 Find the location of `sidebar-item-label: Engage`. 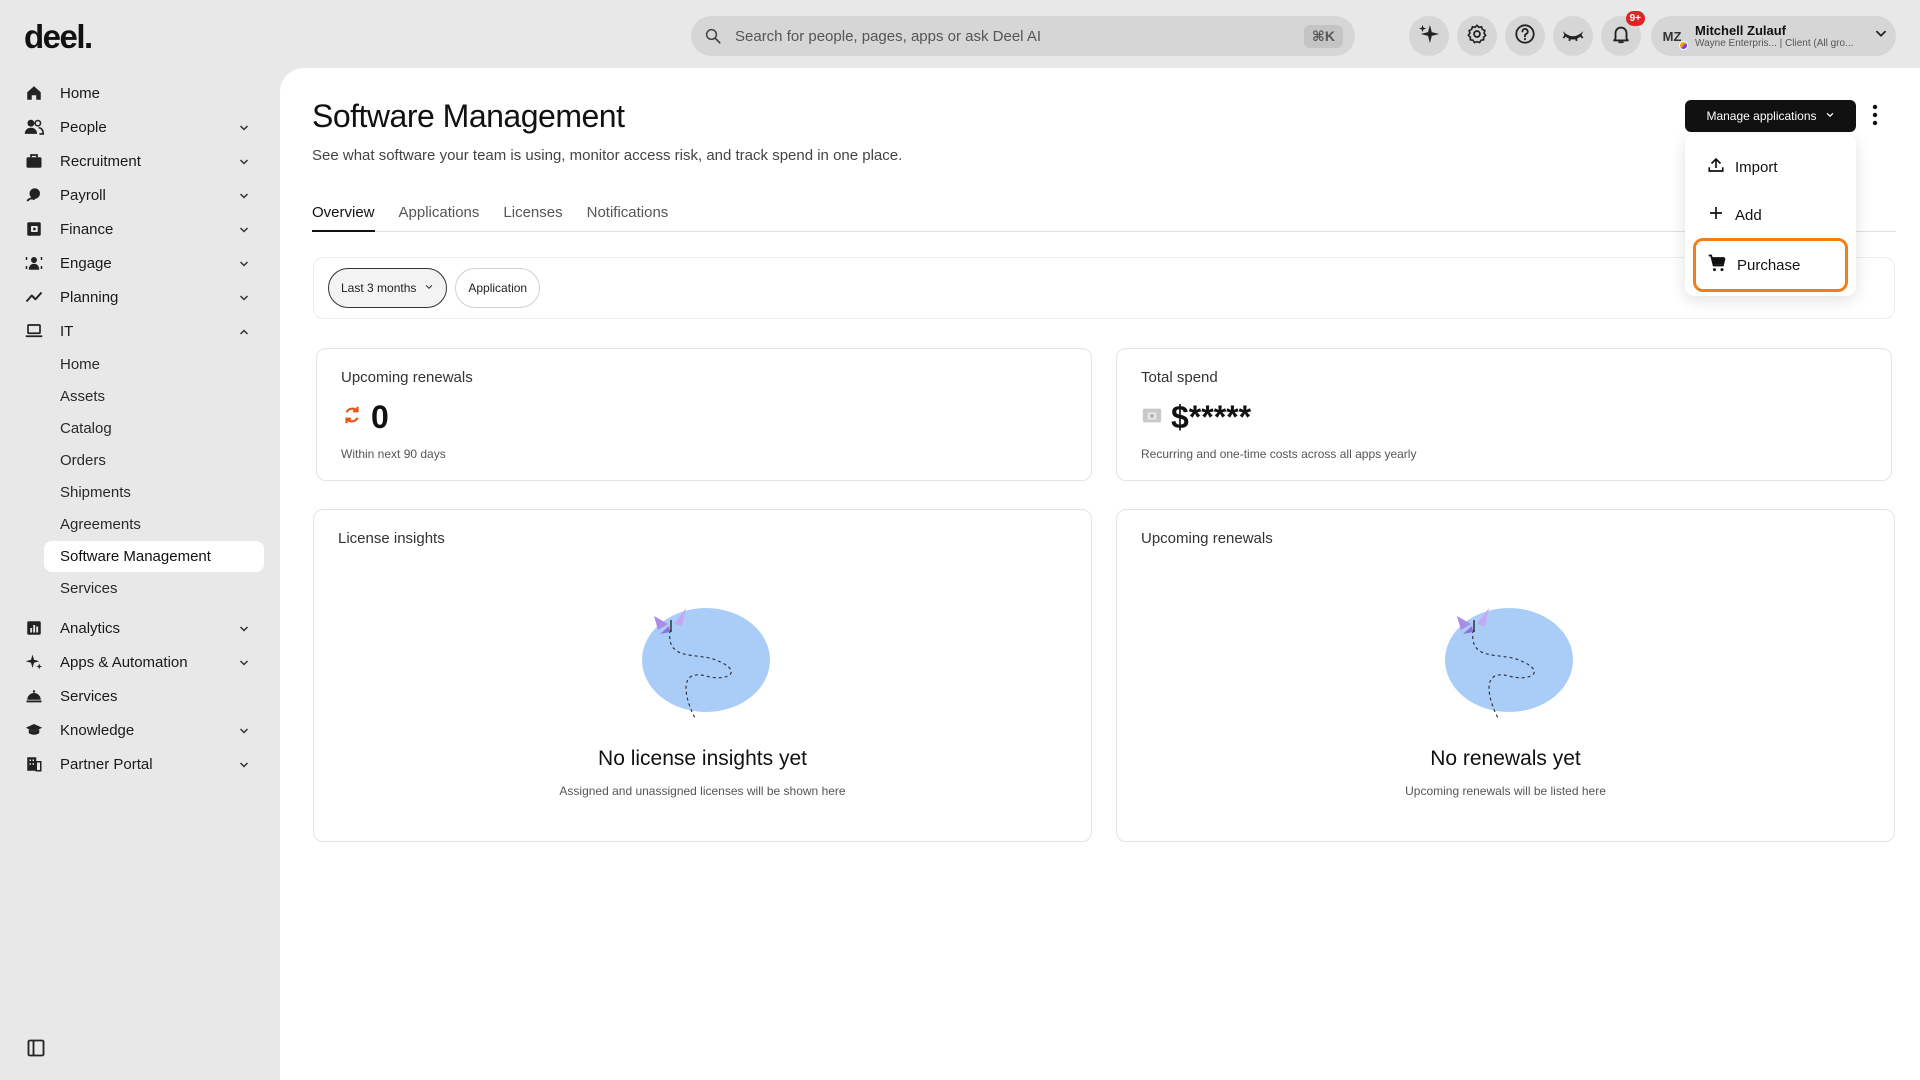

sidebar-item-label: Engage is located at coordinates (86, 263).